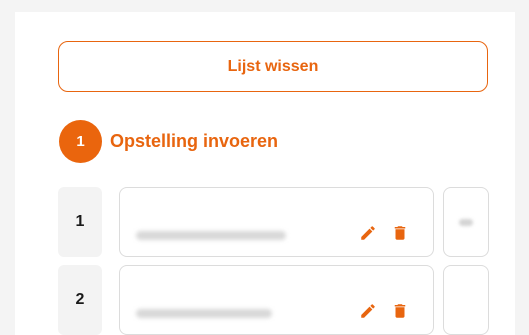  What do you see at coordinates (80, 141) in the screenshot?
I see `step-number-badge: 1` at bounding box center [80, 141].